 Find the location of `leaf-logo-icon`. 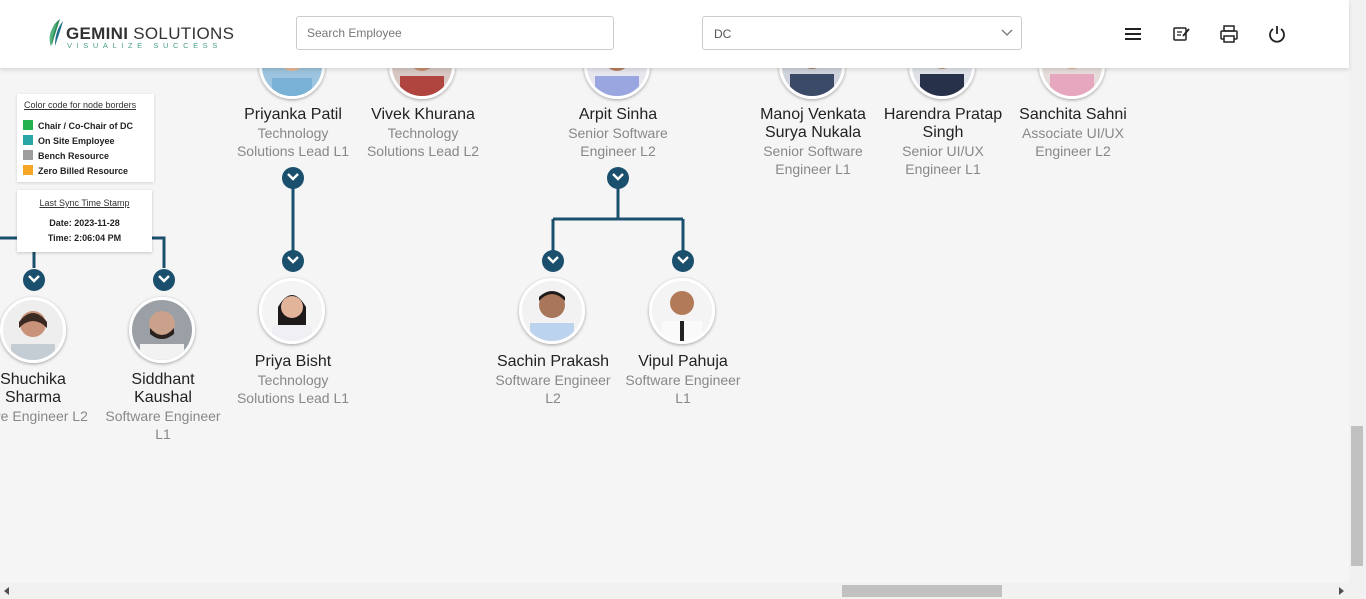

leaf-logo-icon is located at coordinates (56, 33).